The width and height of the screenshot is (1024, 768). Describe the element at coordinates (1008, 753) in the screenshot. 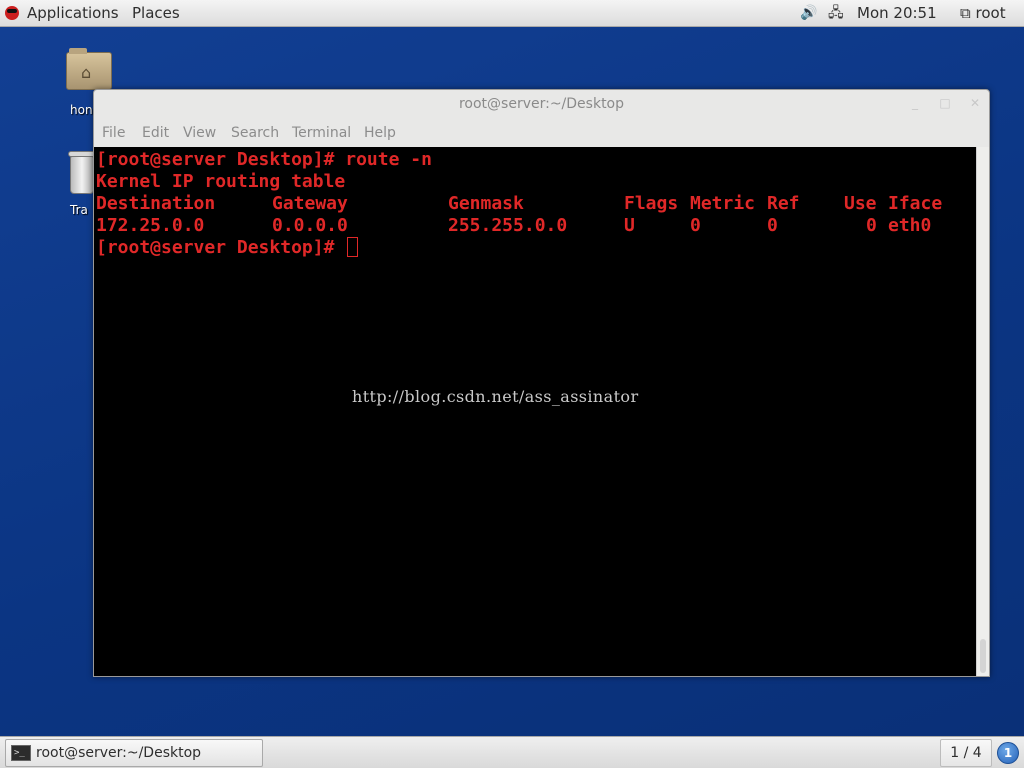

I see `notification-badge: 1` at that location.